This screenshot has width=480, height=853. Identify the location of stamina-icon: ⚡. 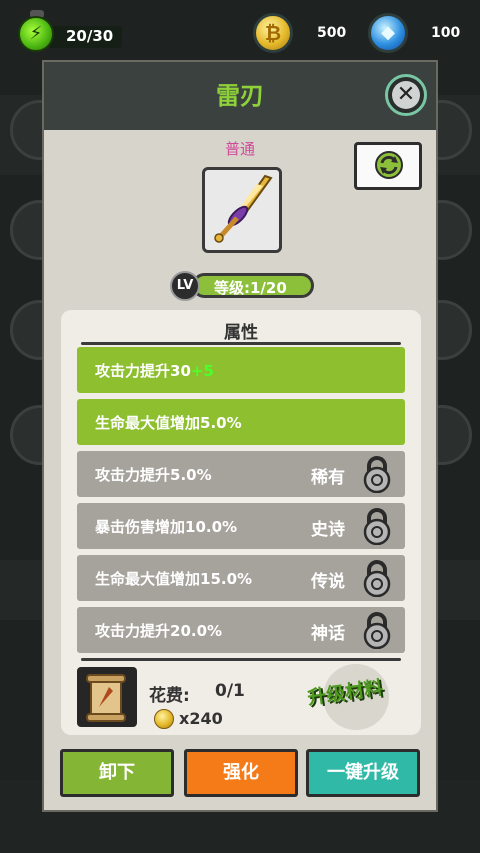
(36, 34).